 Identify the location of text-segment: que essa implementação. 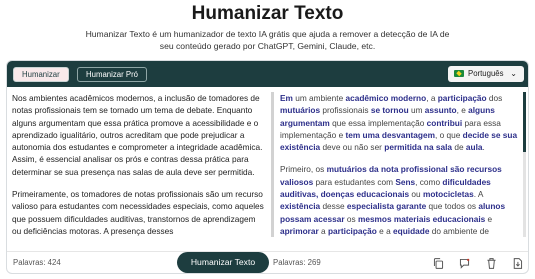
(378, 122).